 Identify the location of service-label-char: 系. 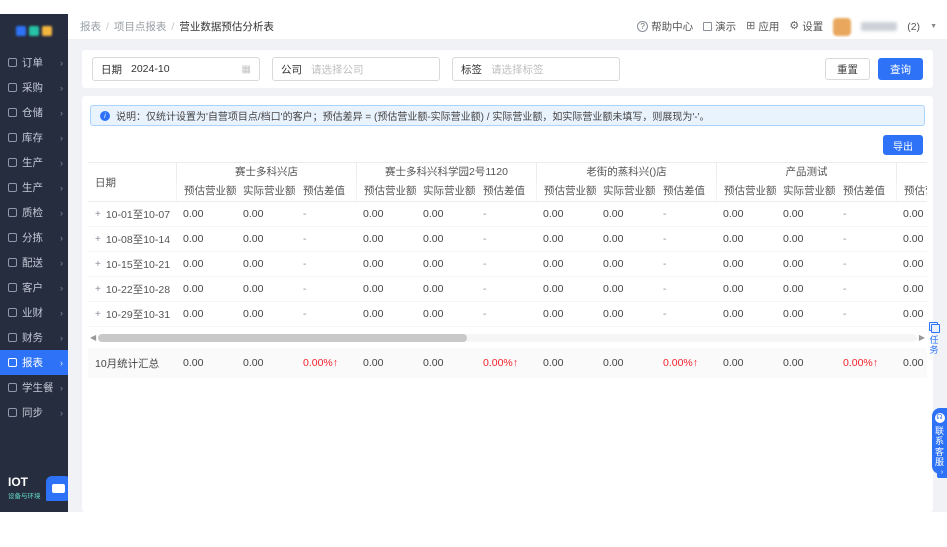
(939, 441).